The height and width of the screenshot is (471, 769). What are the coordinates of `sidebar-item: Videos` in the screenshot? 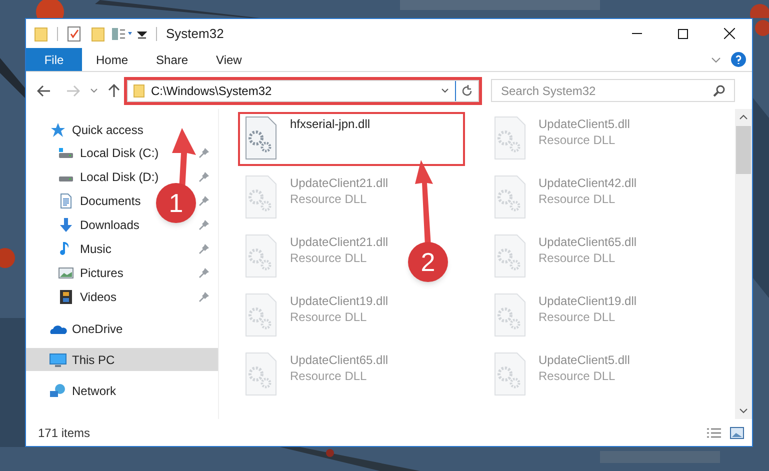 It's located at (87, 297).